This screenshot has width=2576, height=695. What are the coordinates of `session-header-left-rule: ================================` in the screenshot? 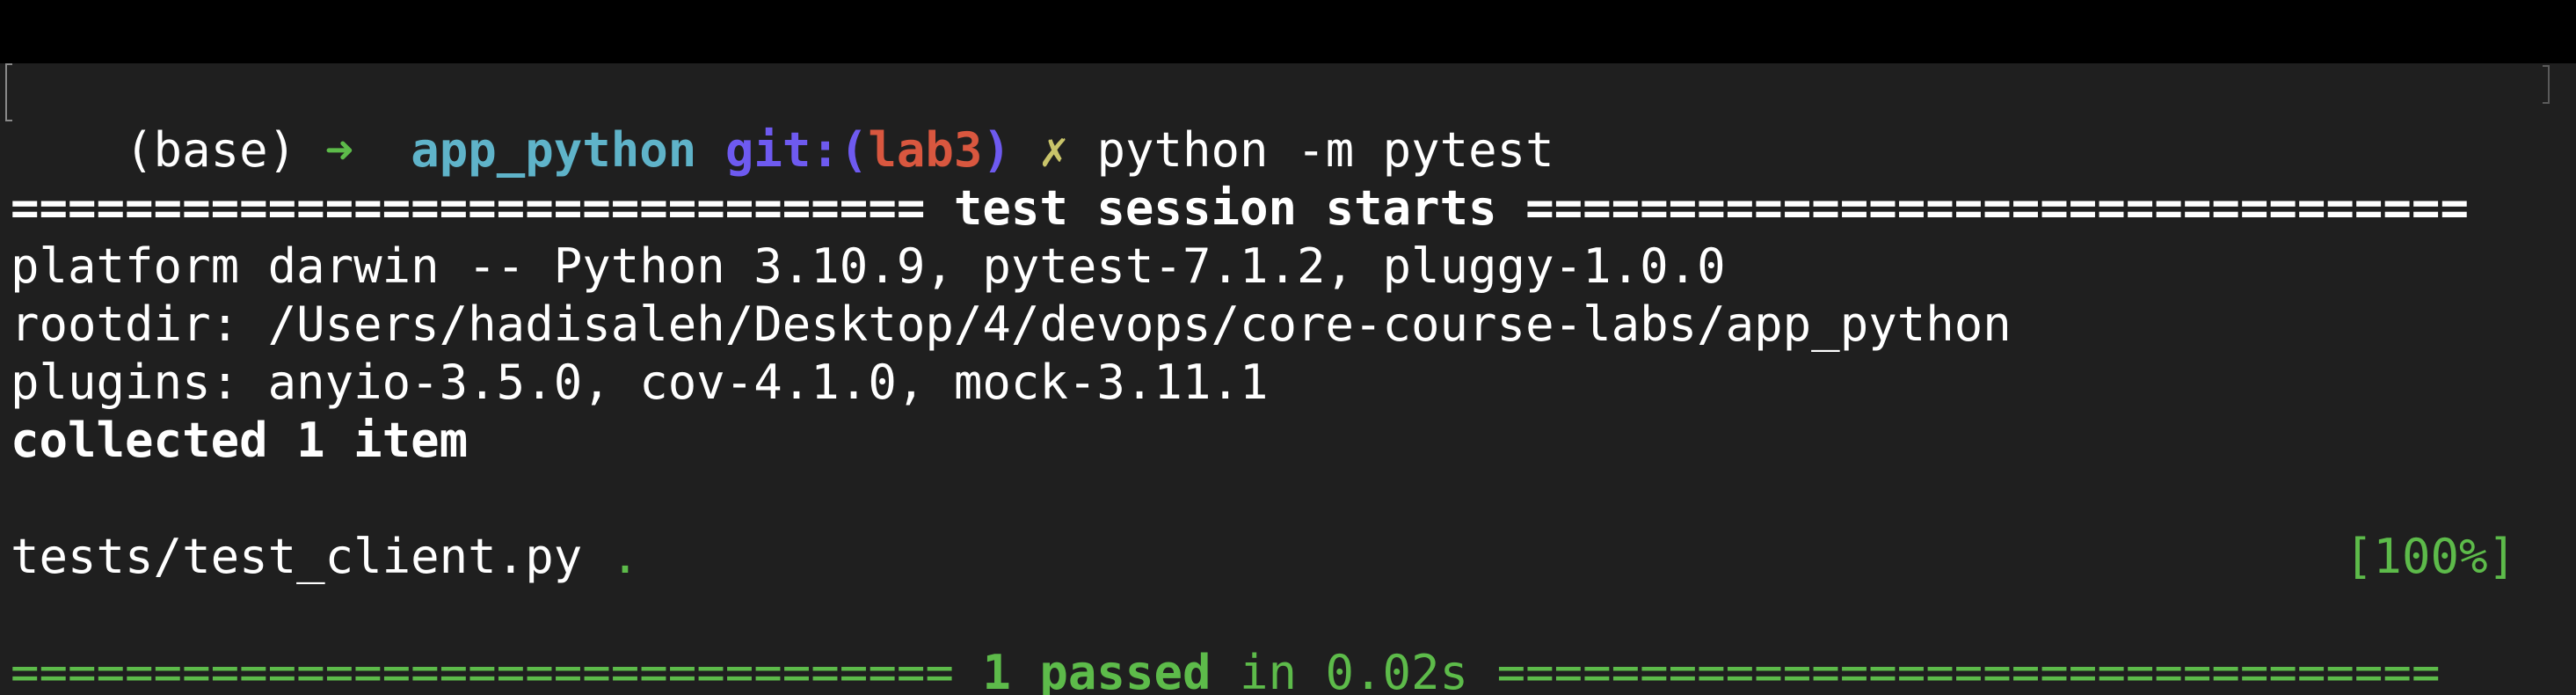 It's located at (468, 208).